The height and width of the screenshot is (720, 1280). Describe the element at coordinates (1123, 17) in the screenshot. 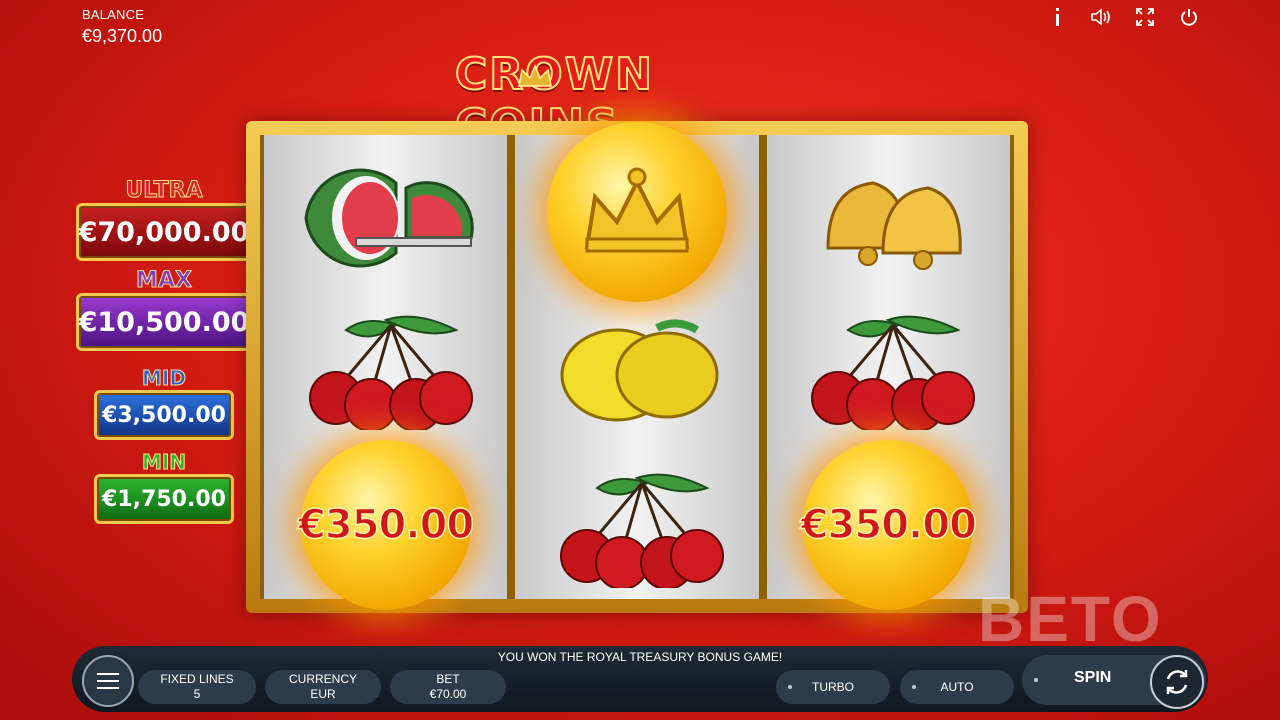

I see `top-toolbar` at that location.